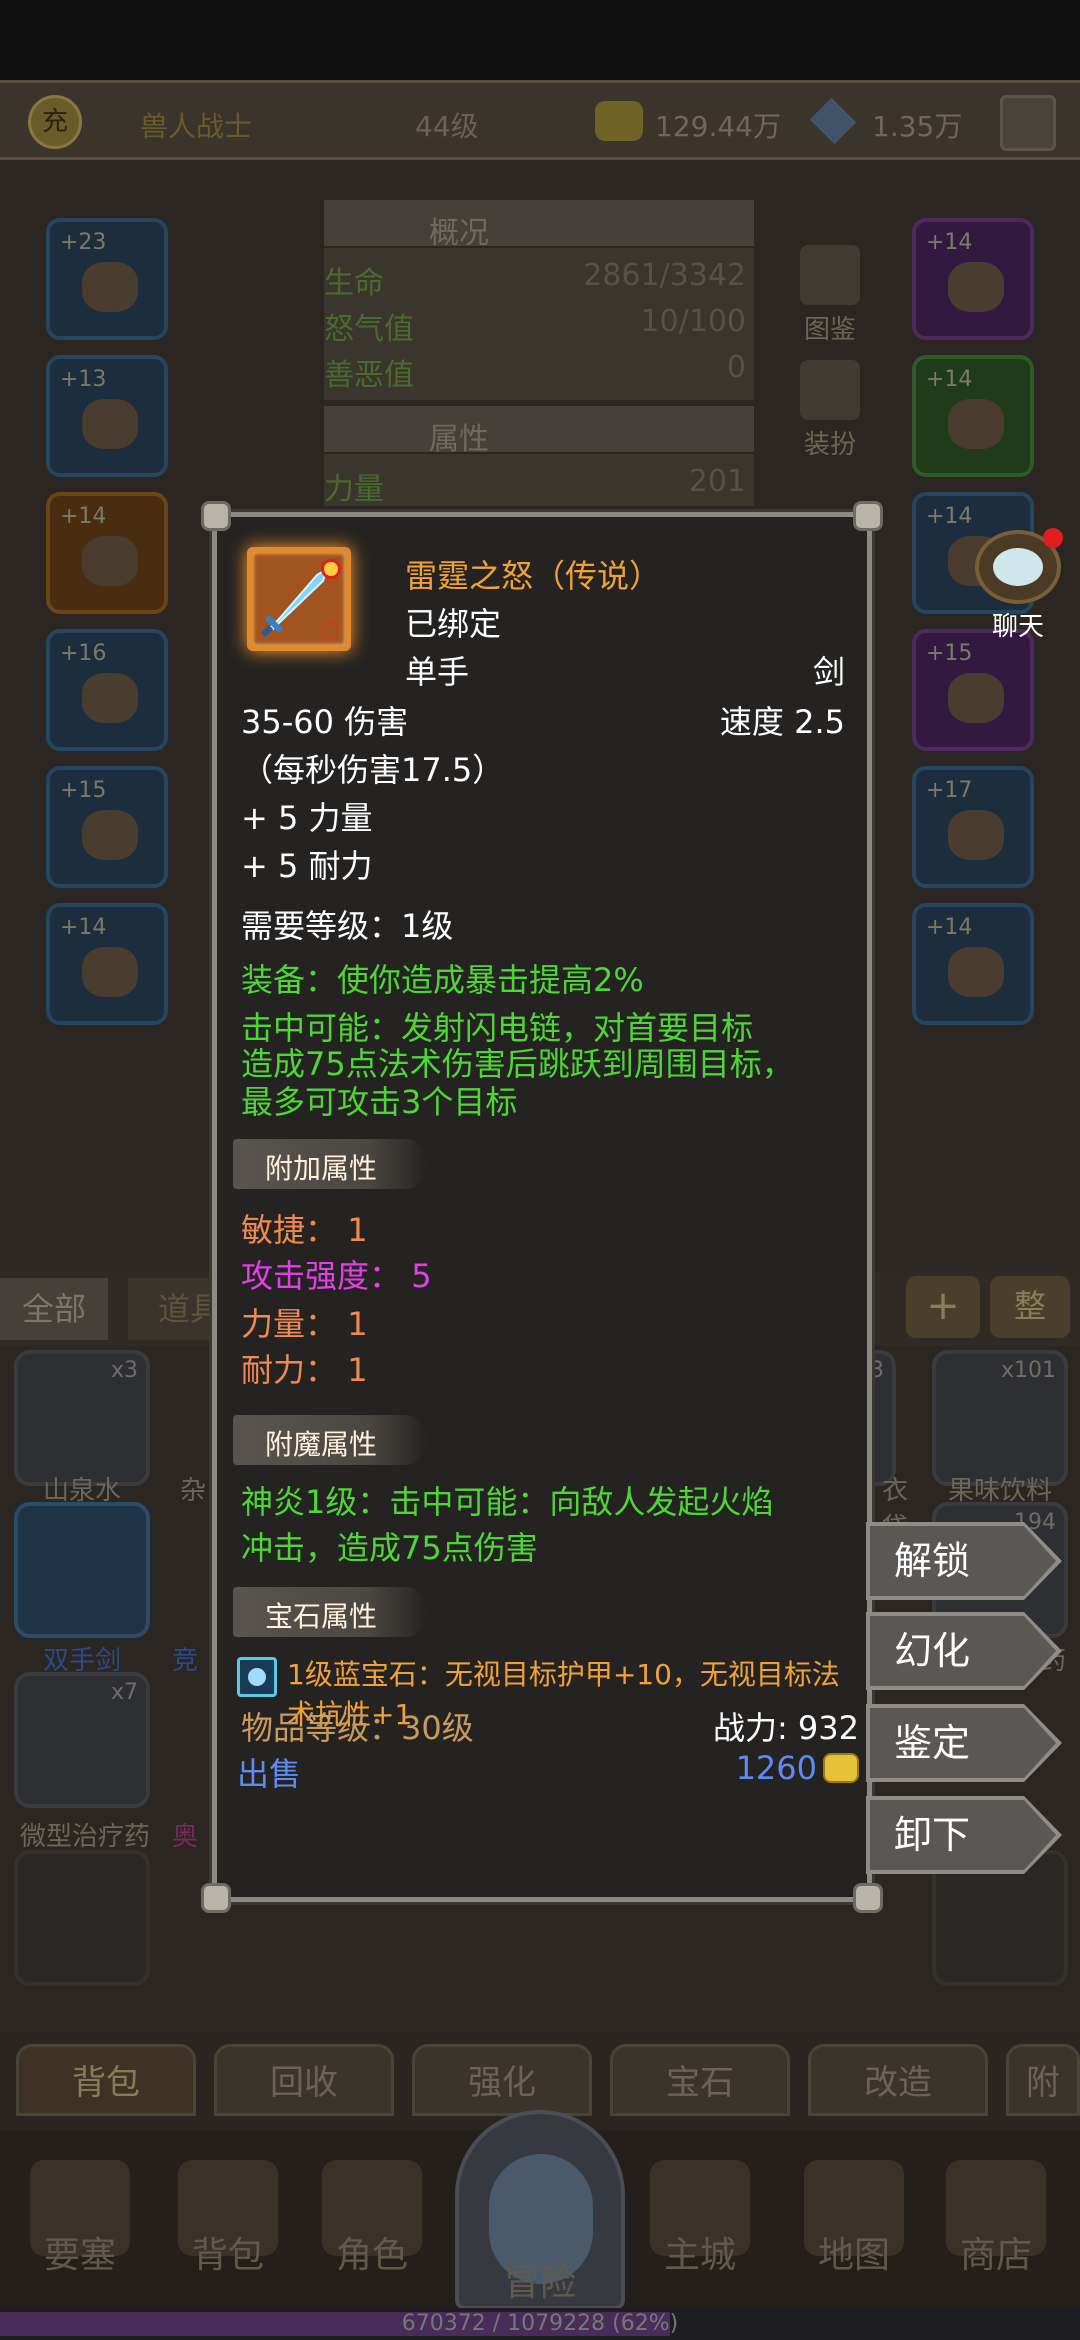  Describe the element at coordinates (107, 279) in the screenshot. I see `equip-slot-left-1: +23` at that location.